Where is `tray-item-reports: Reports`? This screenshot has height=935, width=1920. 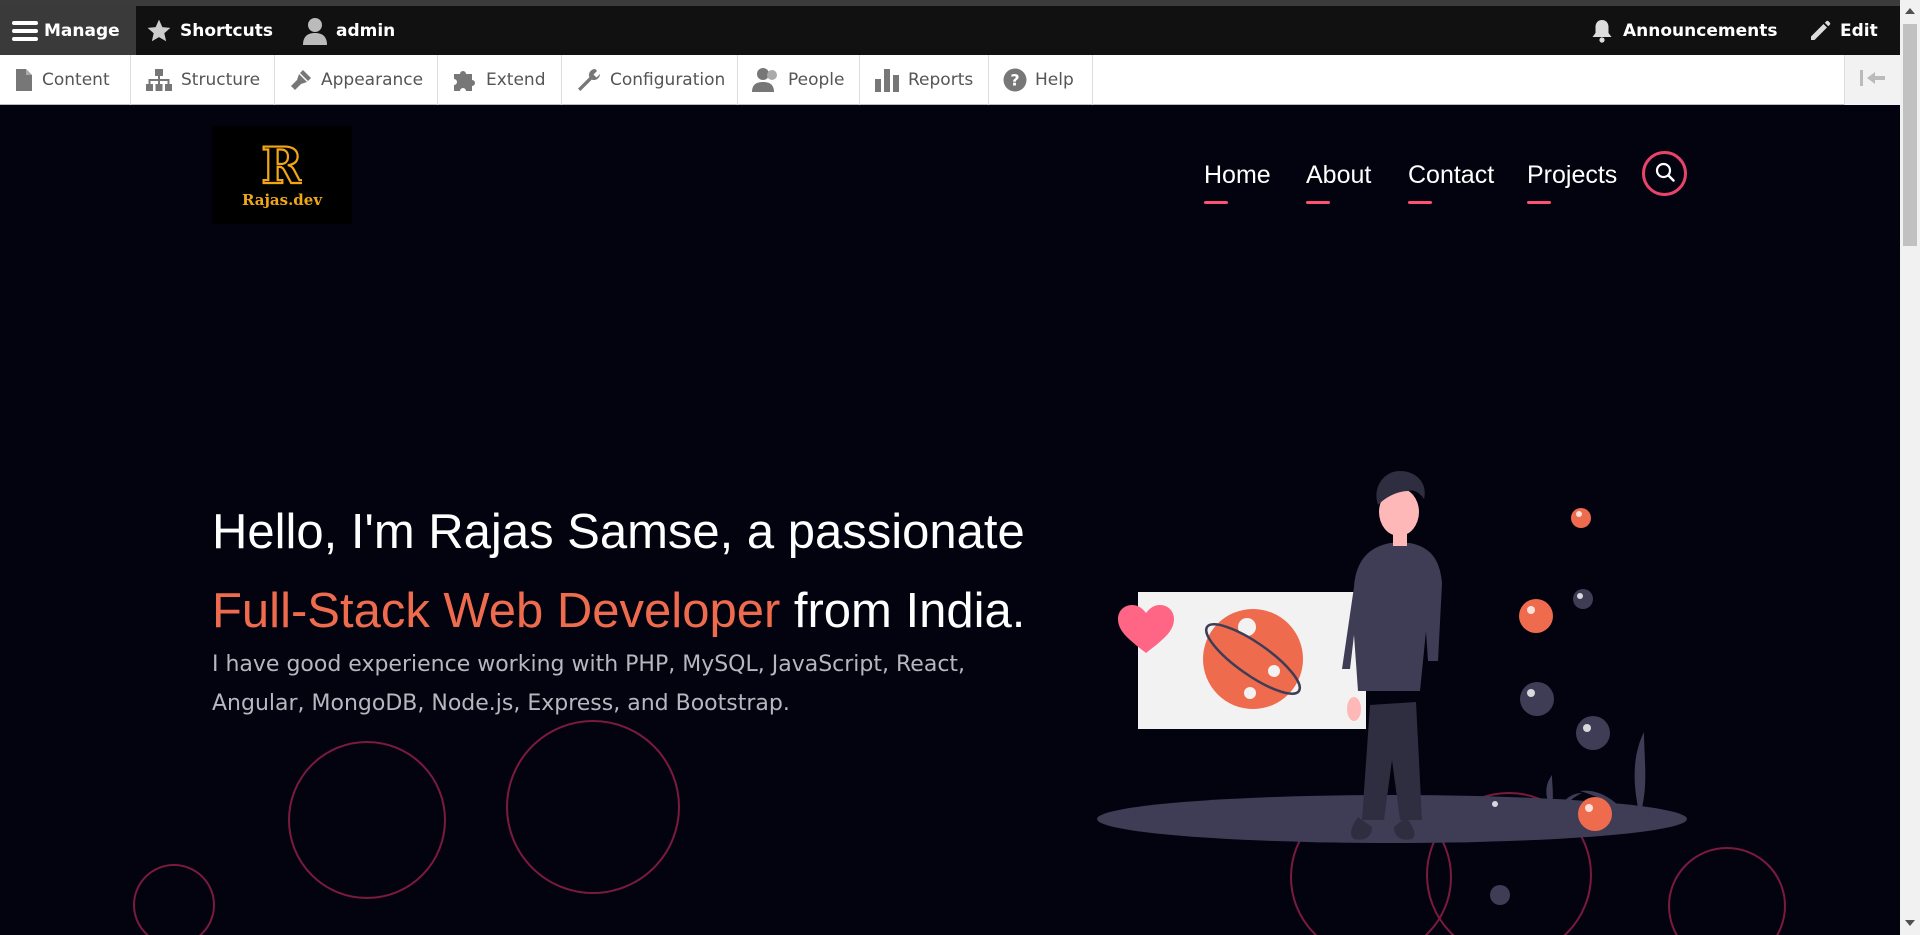
tray-item-reports: Reports is located at coordinates (924, 80).